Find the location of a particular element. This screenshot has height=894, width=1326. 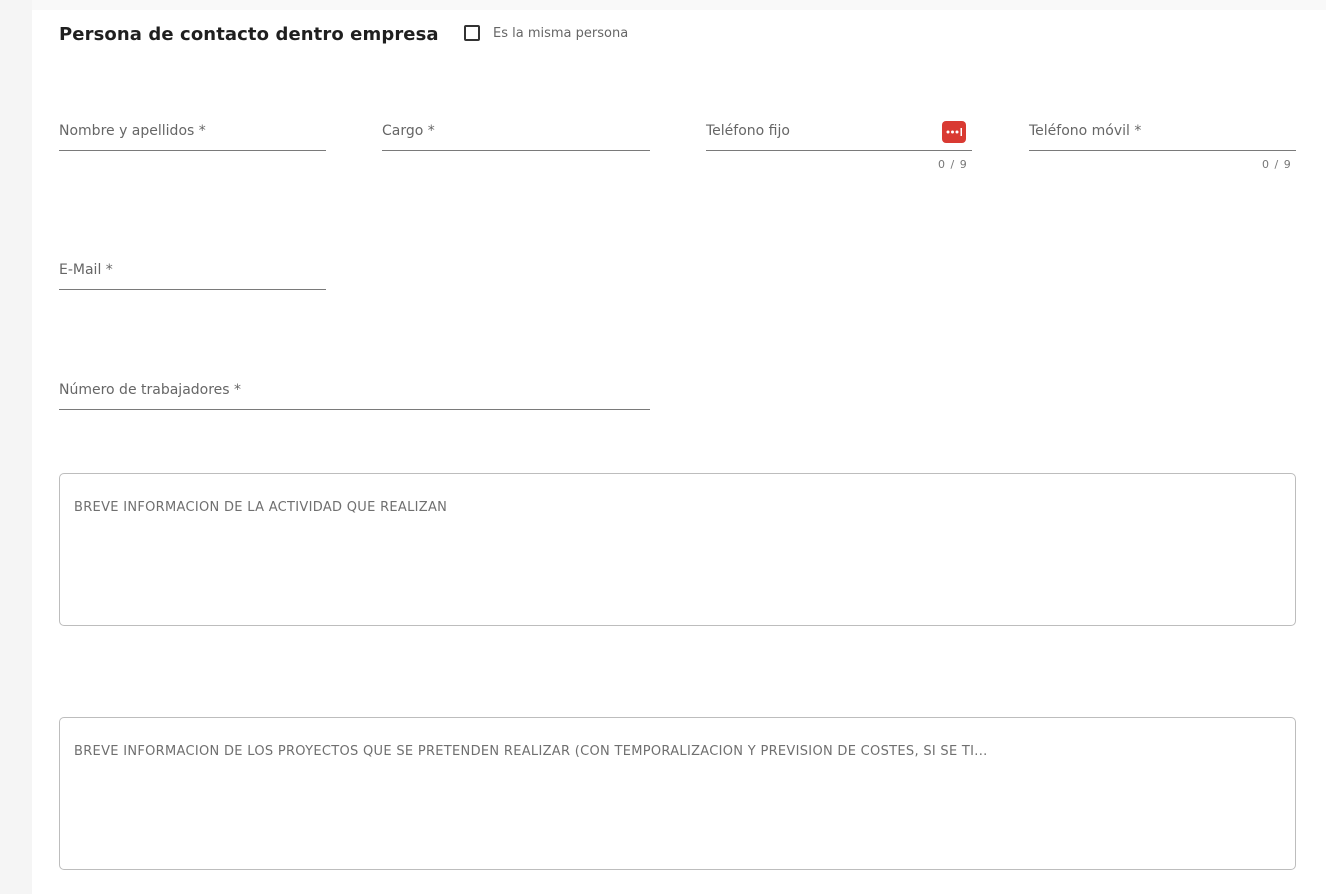

section-title: Persona de contacto dentro empresa is located at coordinates (249, 34).